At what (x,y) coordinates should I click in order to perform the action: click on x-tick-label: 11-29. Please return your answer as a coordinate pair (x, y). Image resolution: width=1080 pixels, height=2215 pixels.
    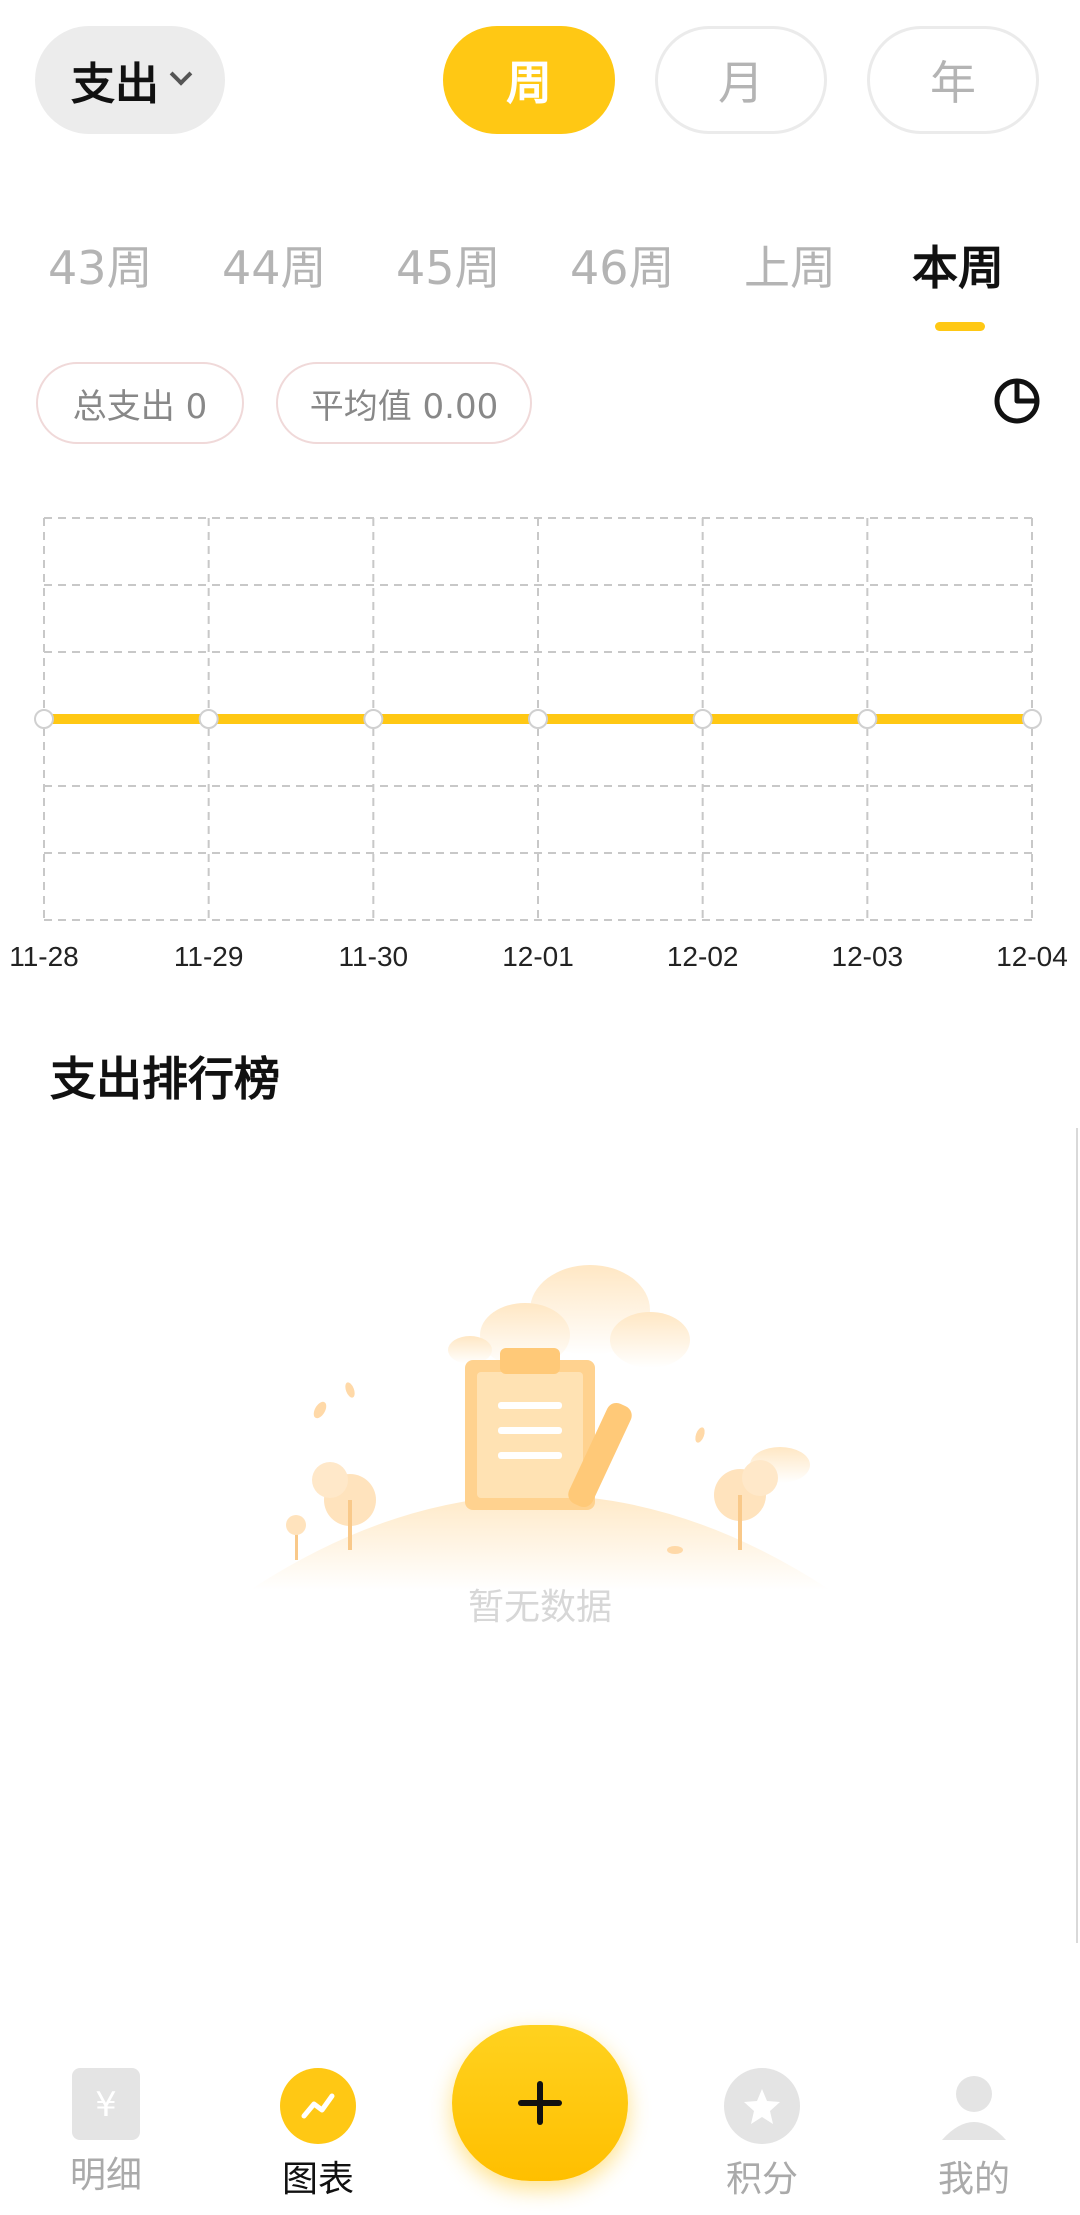
    Looking at the image, I should click on (209, 956).